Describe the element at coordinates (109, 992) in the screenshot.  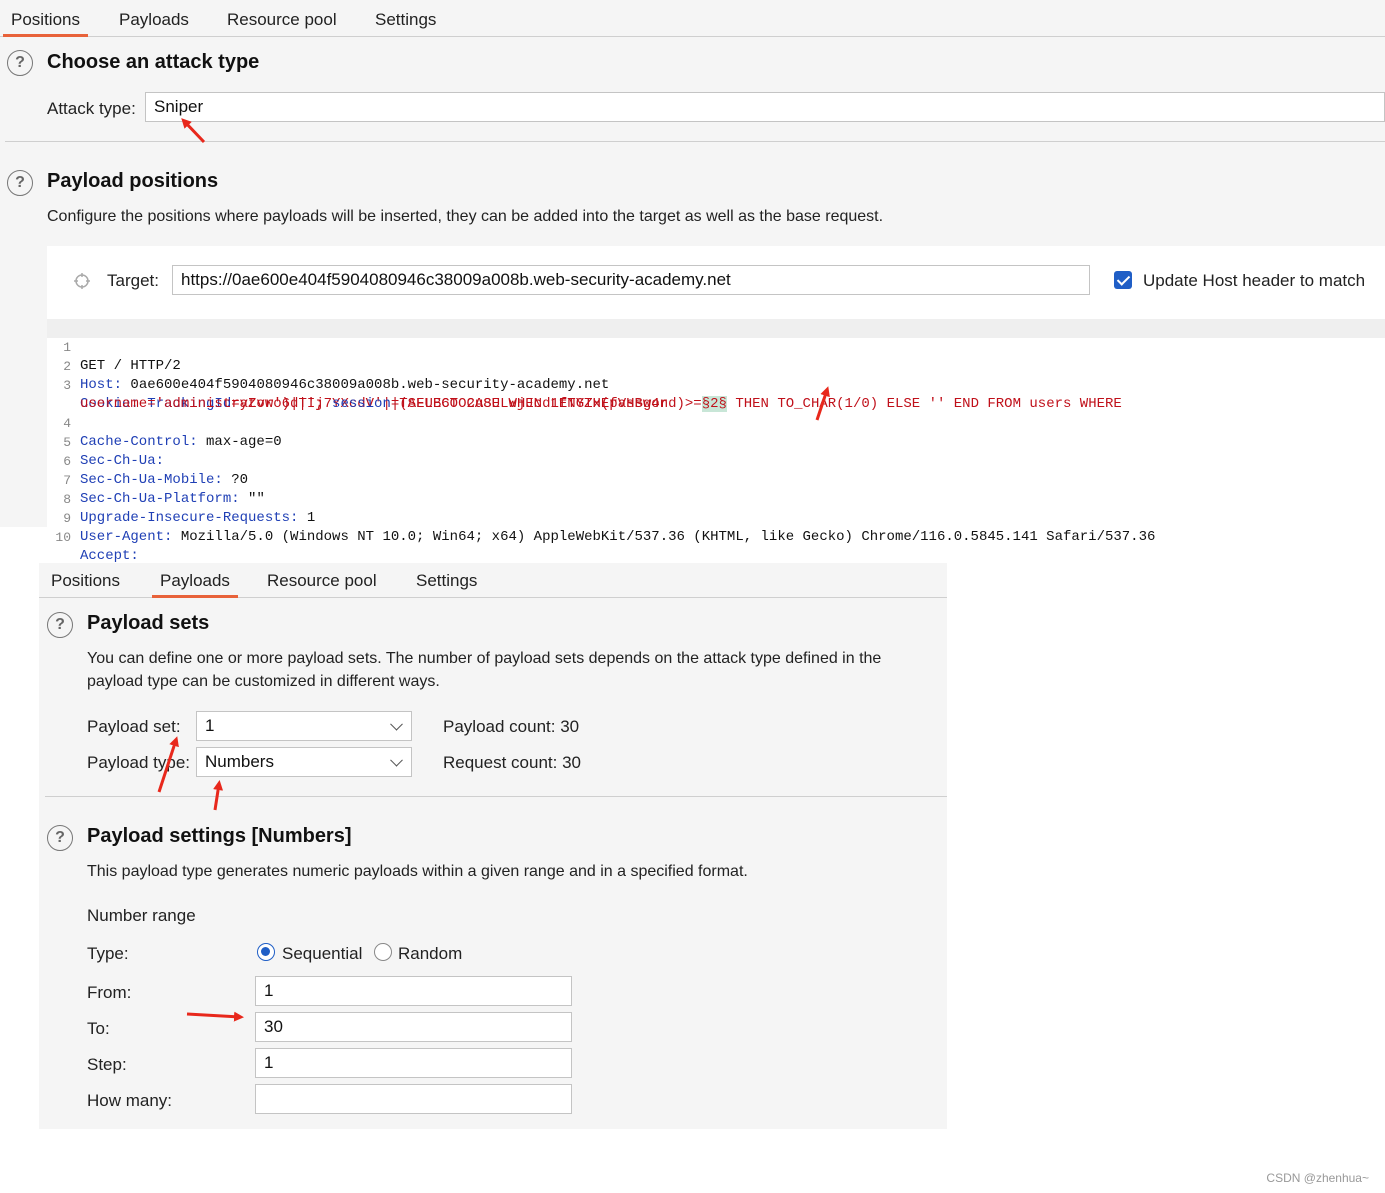
I see `from-label: From:` at that location.